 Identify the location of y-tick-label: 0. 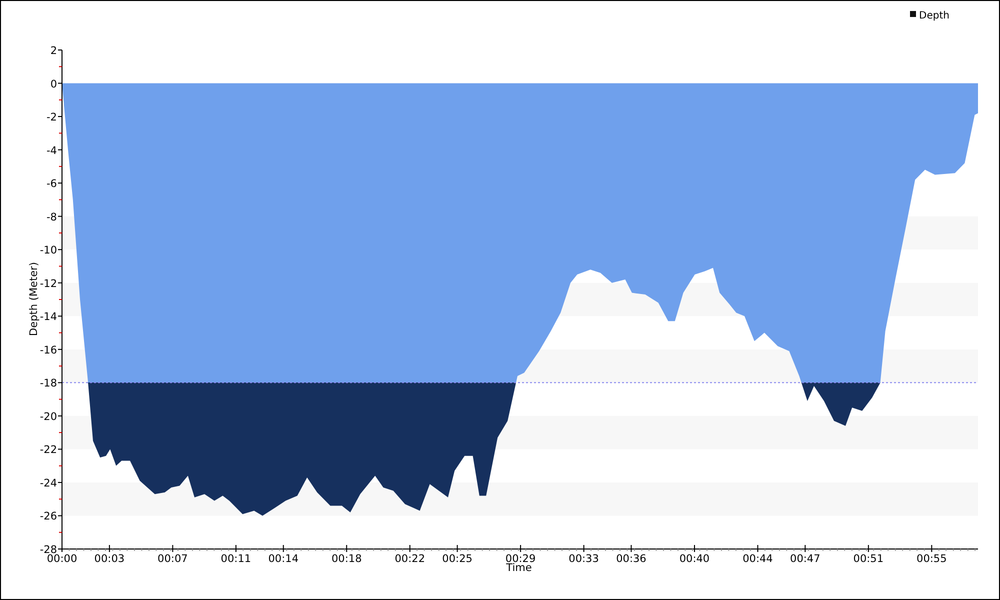
(53, 84).